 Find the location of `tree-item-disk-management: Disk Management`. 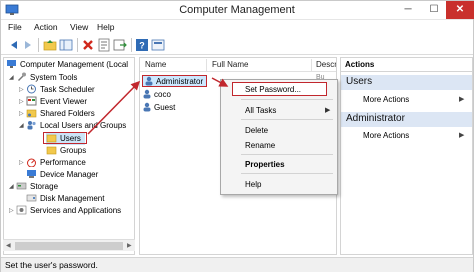

tree-item-disk-management: Disk Management is located at coordinates (65, 199).